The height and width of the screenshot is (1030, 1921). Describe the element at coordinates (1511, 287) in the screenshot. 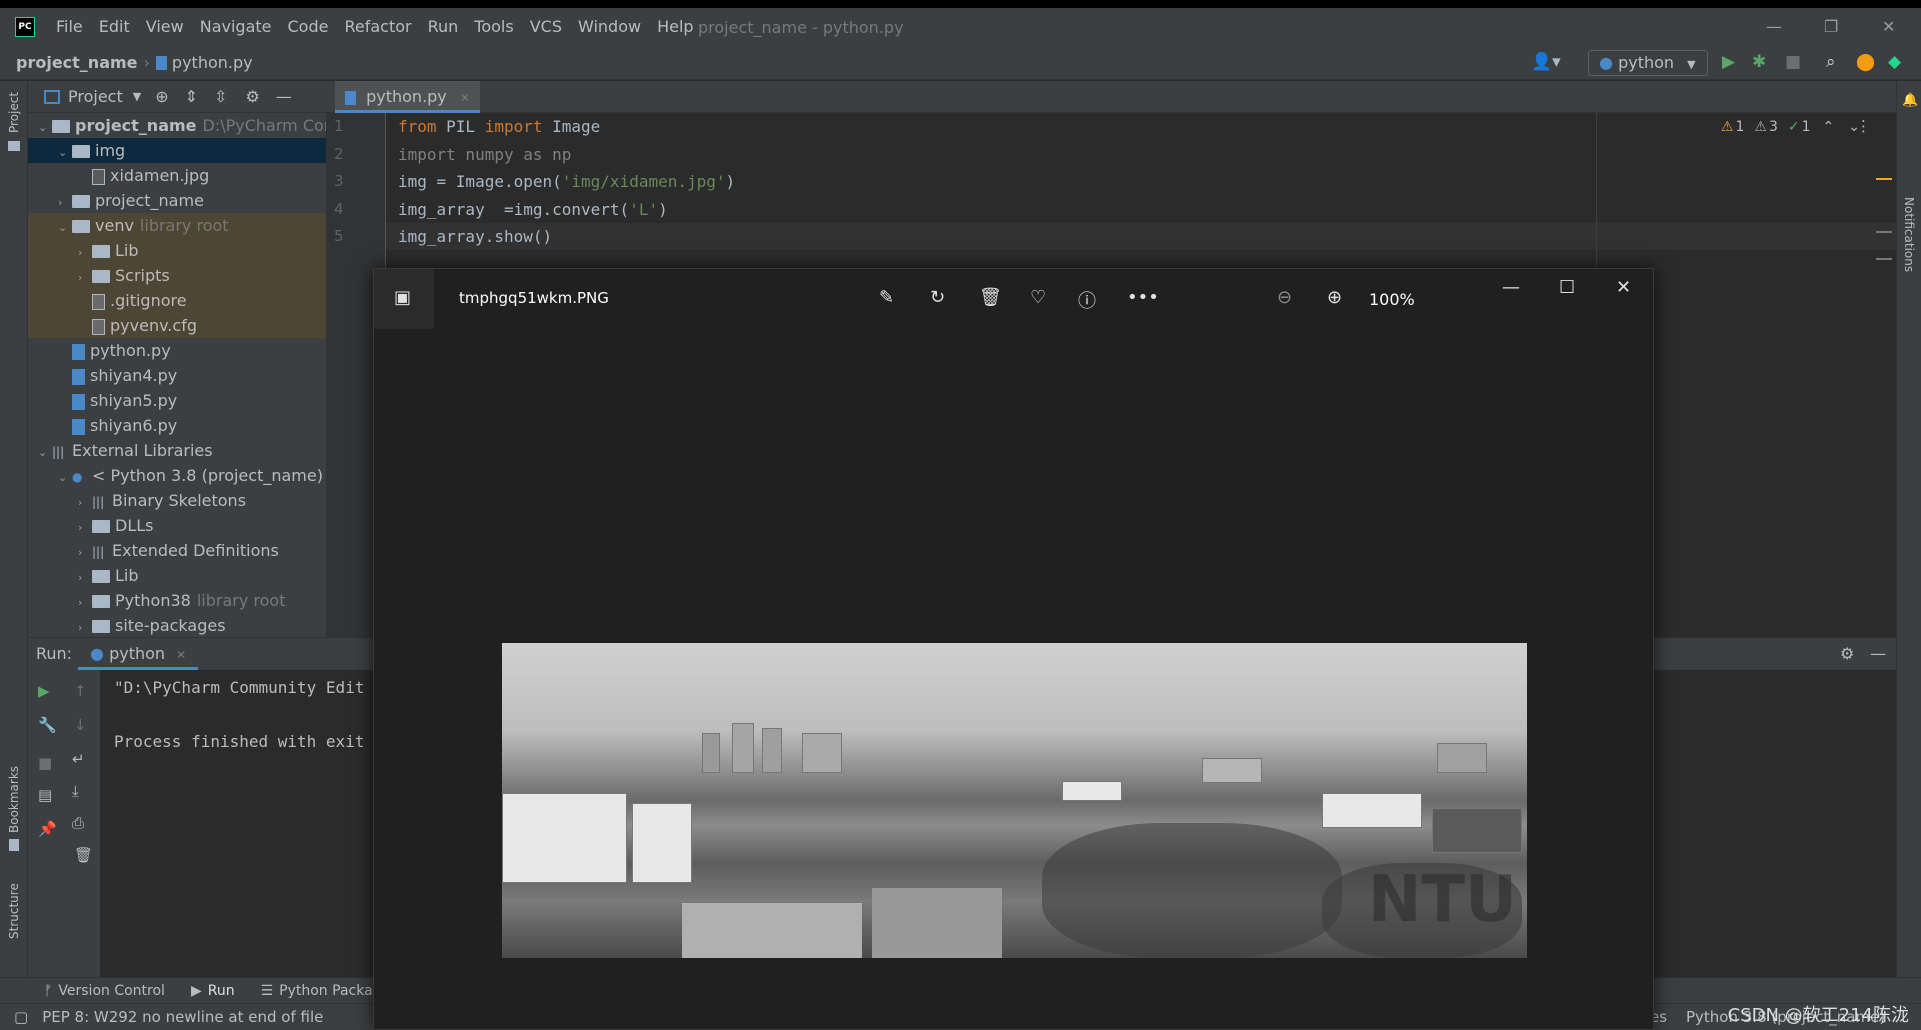

I see `minimize-icon: —` at that location.